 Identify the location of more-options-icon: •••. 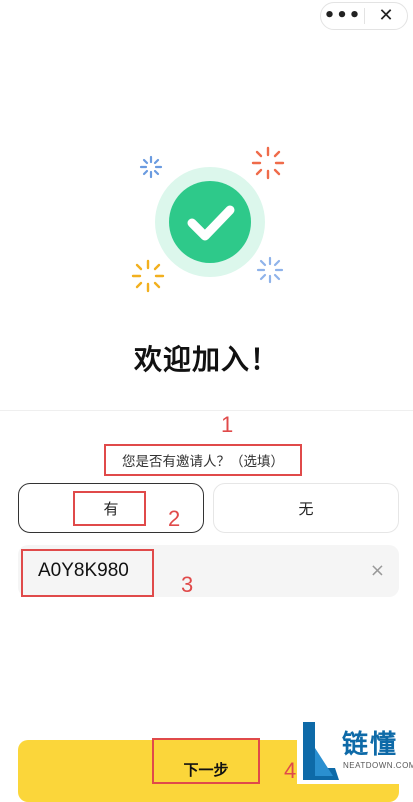
(342, 16).